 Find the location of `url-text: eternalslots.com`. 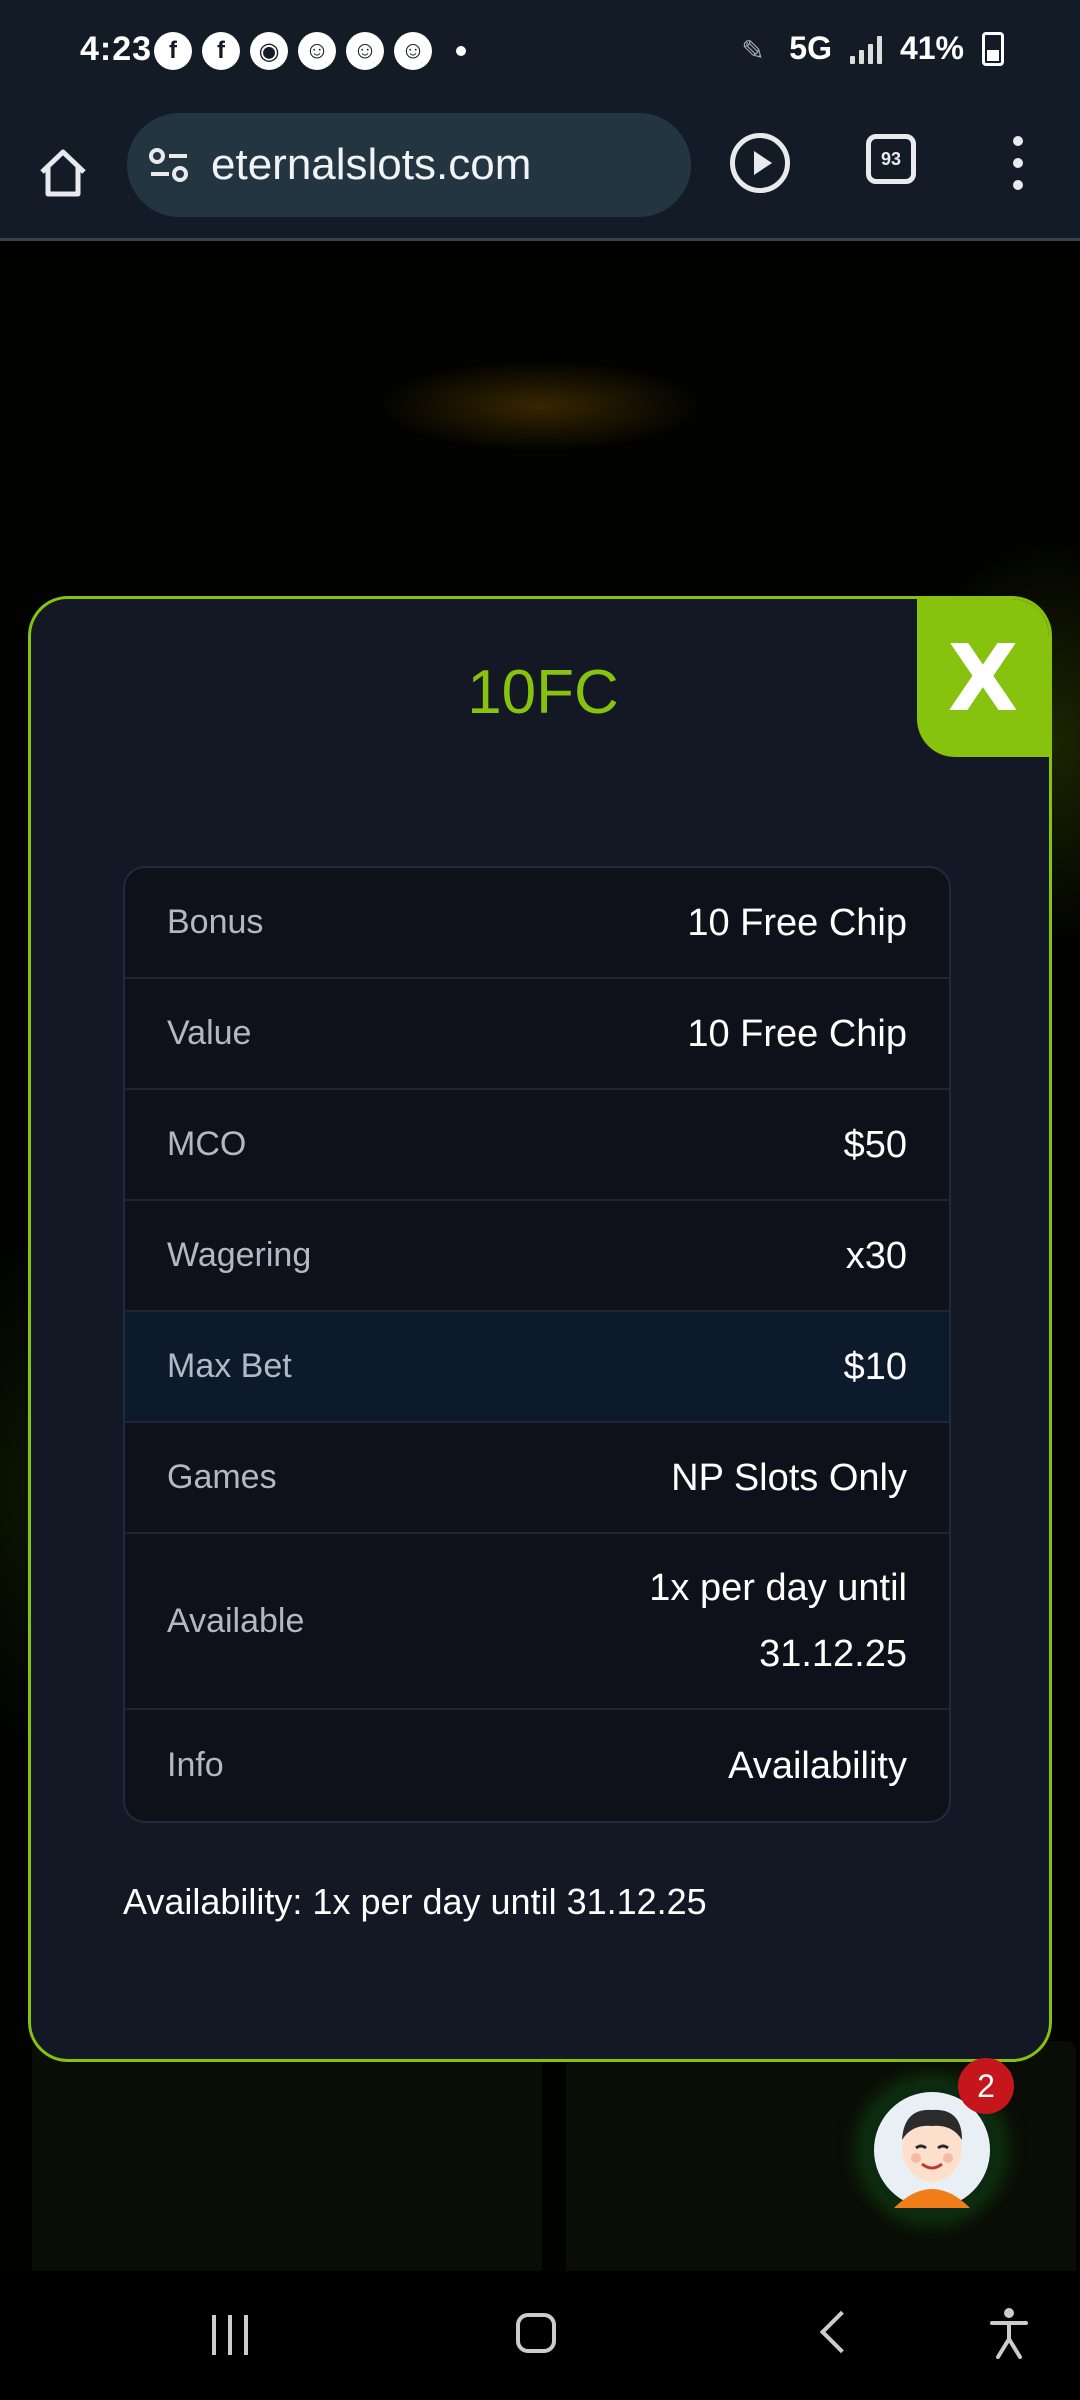

url-text: eternalslots.com is located at coordinates (371, 165).